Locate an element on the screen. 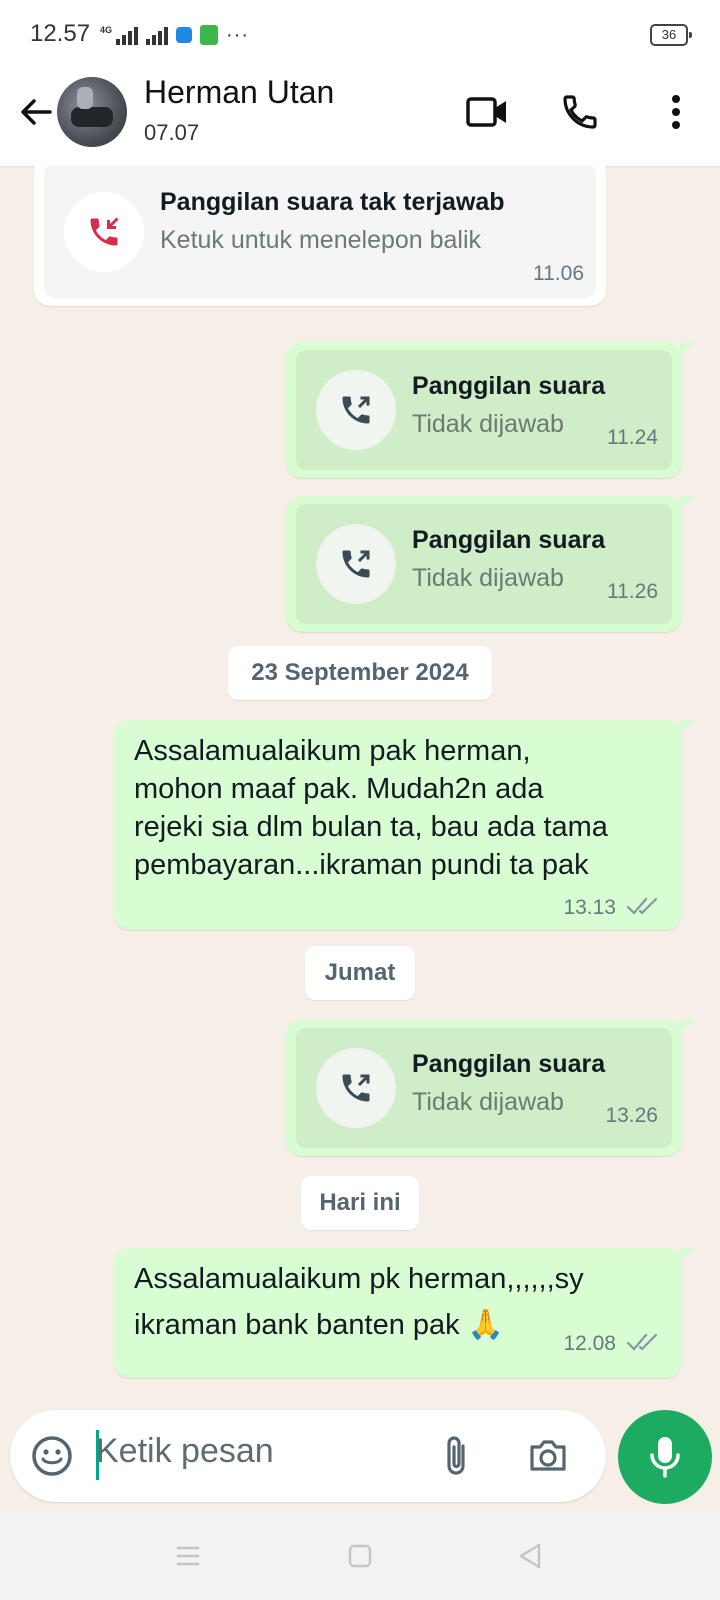 This screenshot has width=720, height=1600. date-separator: Jumat is located at coordinates (360, 973).